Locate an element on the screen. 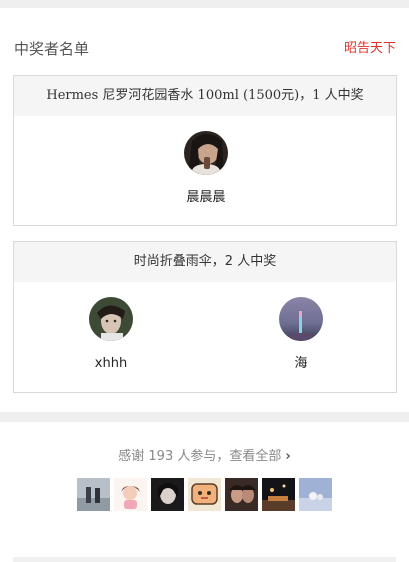  winner-name: 海 is located at coordinates (301, 363).